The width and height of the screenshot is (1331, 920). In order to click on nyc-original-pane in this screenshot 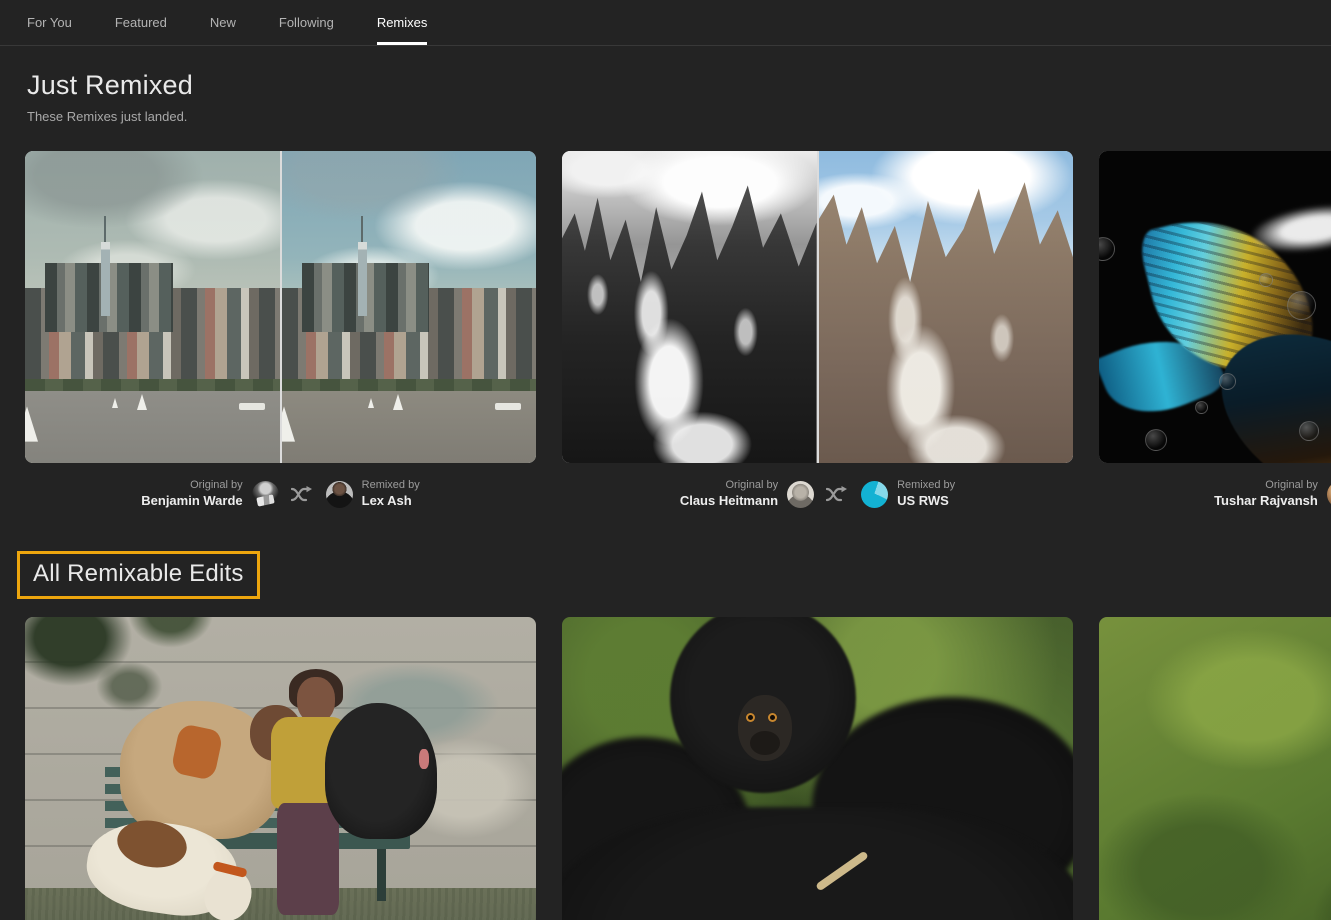, I will do `click(152, 307)`.